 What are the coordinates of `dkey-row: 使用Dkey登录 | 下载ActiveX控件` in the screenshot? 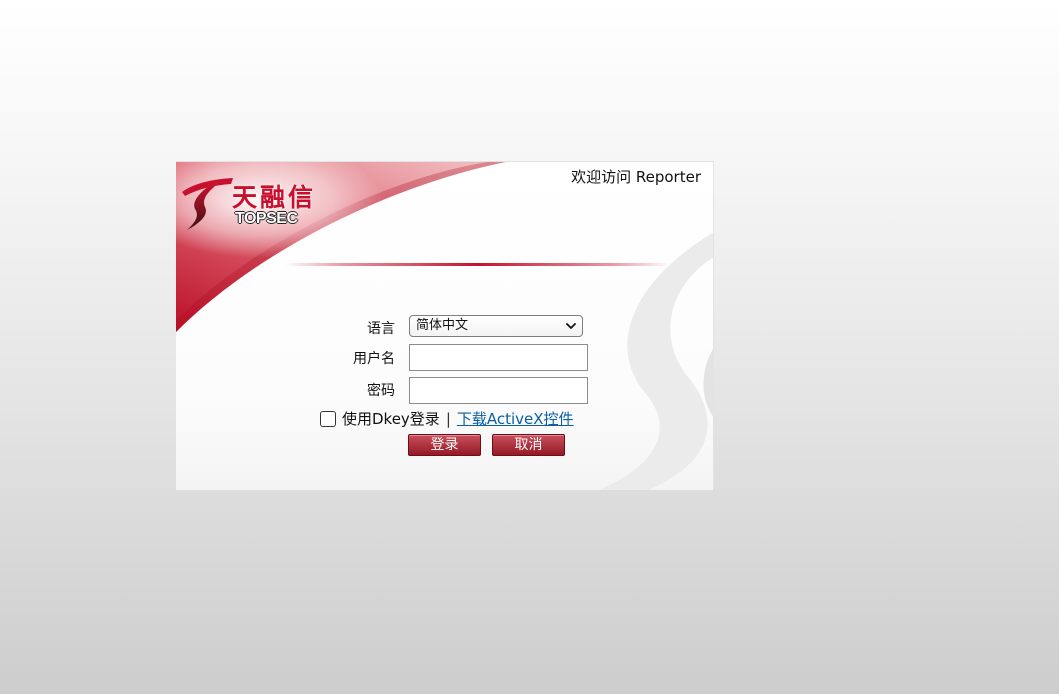 It's located at (447, 419).